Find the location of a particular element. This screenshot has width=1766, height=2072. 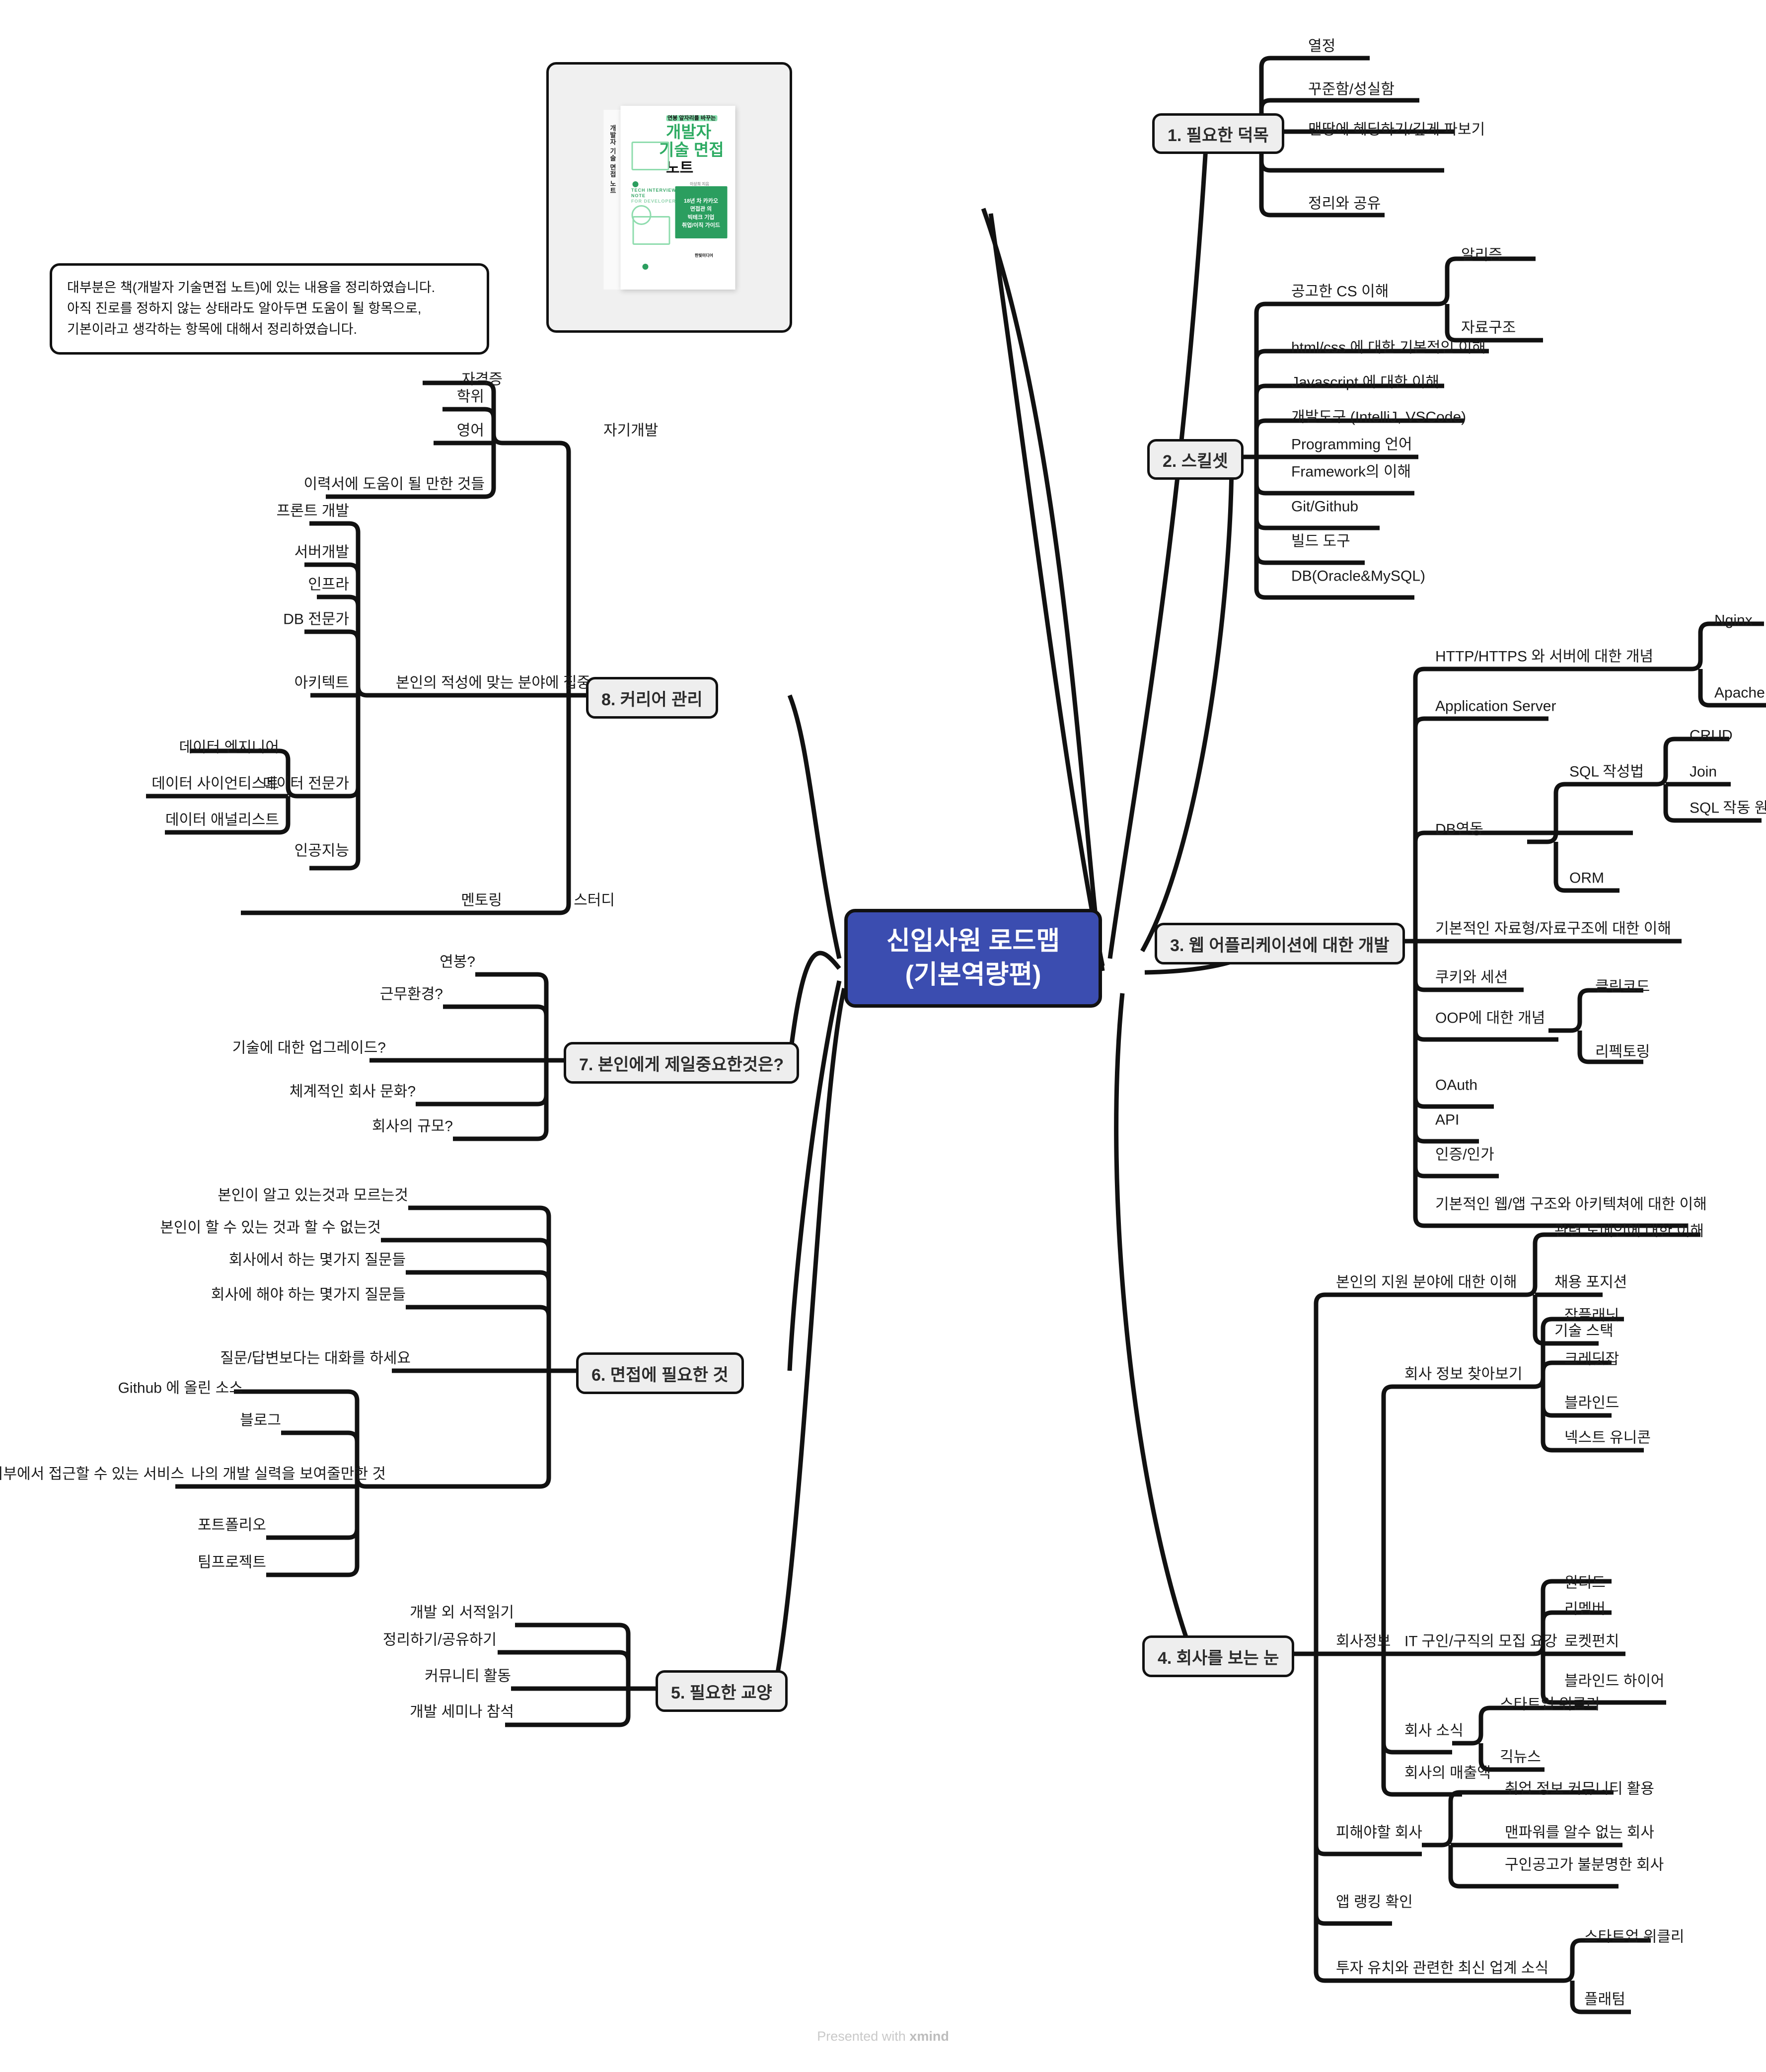

leaf-b7-2: 기술에 대한 업그레이드? is located at coordinates (309, 1049).